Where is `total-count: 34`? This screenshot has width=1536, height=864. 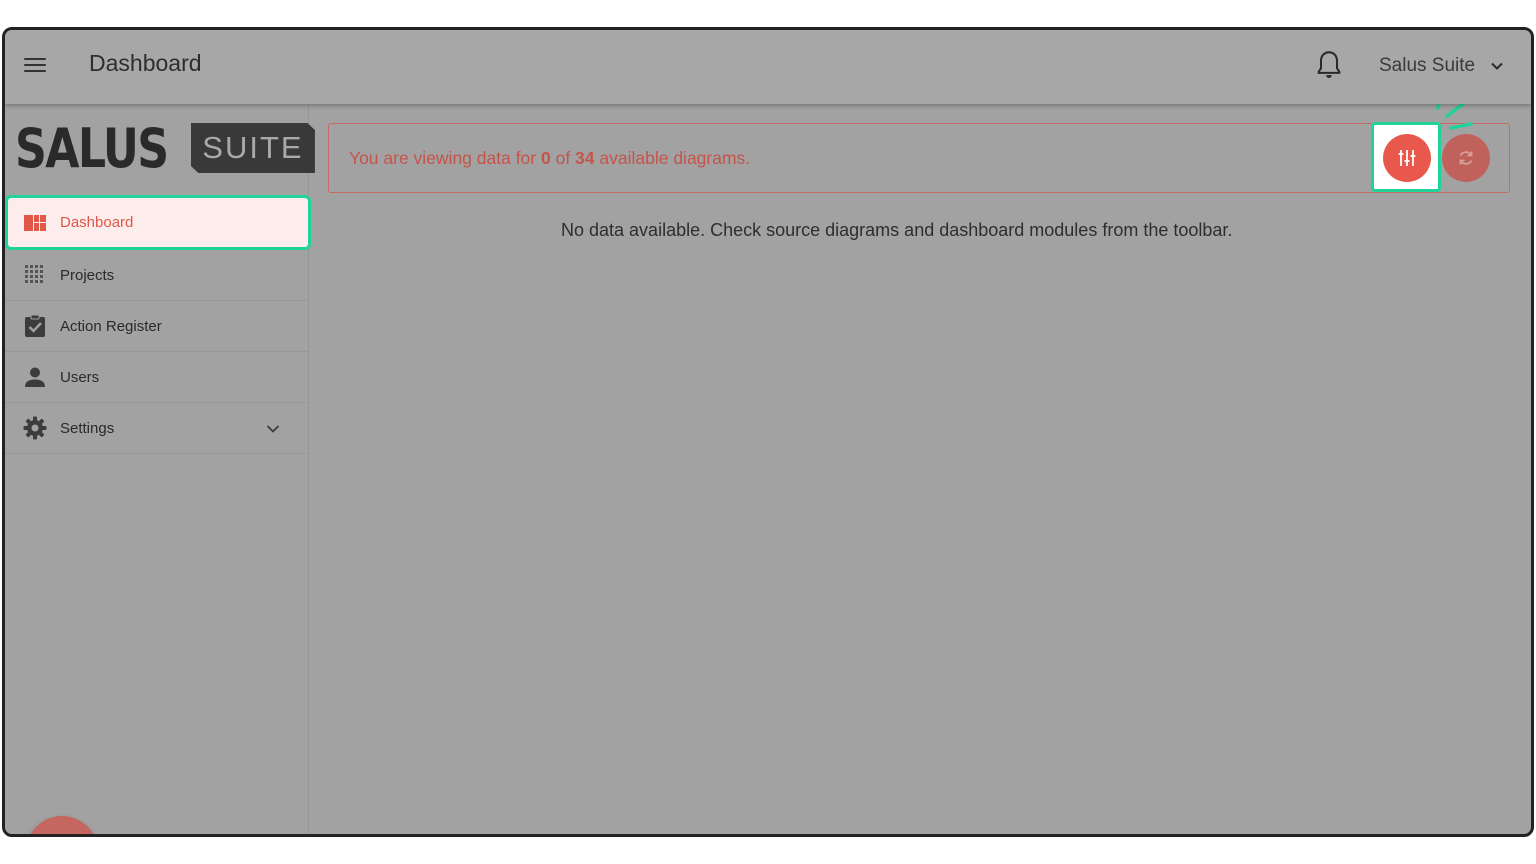 total-count: 34 is located at coordinates (585, 158).